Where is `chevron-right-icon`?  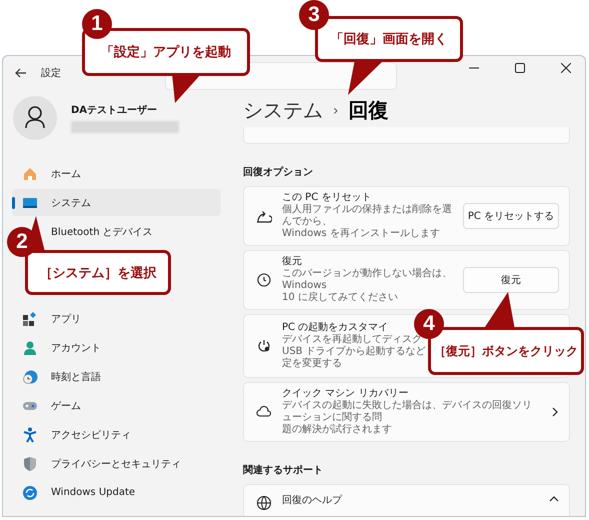 chevron-right-icon is located at coordinates (555, 412).